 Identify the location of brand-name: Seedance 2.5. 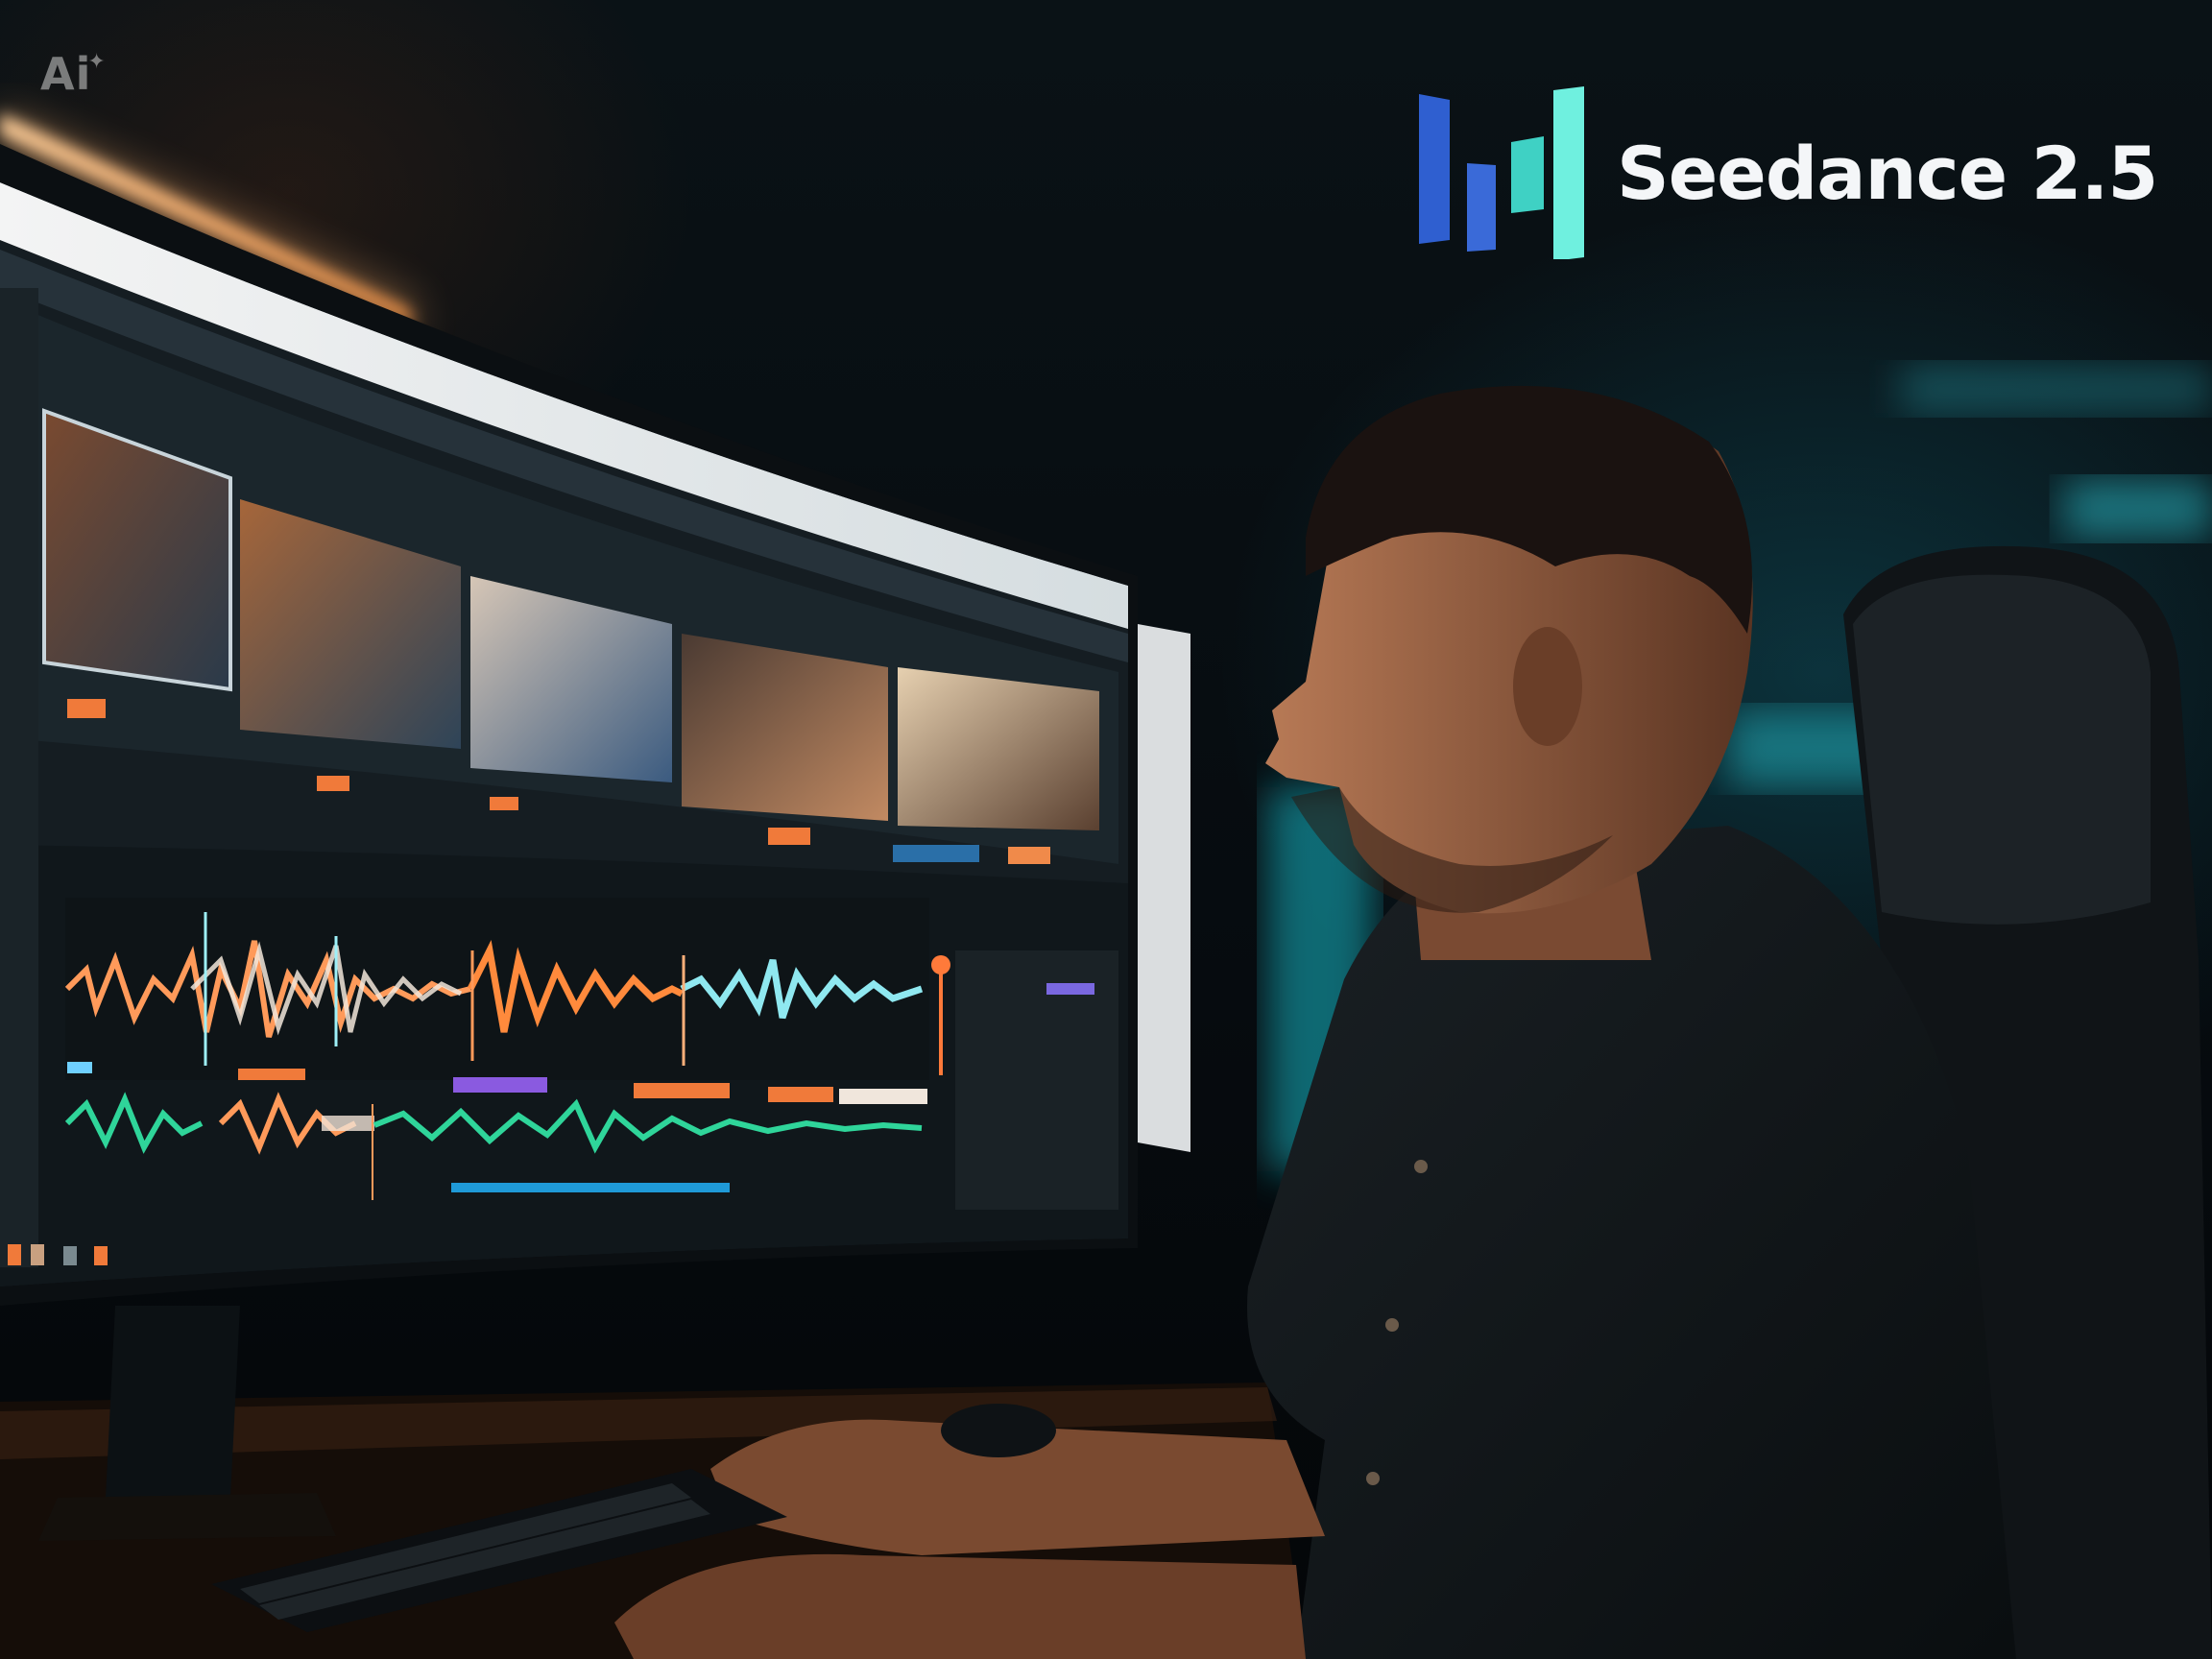
(1888, 173).